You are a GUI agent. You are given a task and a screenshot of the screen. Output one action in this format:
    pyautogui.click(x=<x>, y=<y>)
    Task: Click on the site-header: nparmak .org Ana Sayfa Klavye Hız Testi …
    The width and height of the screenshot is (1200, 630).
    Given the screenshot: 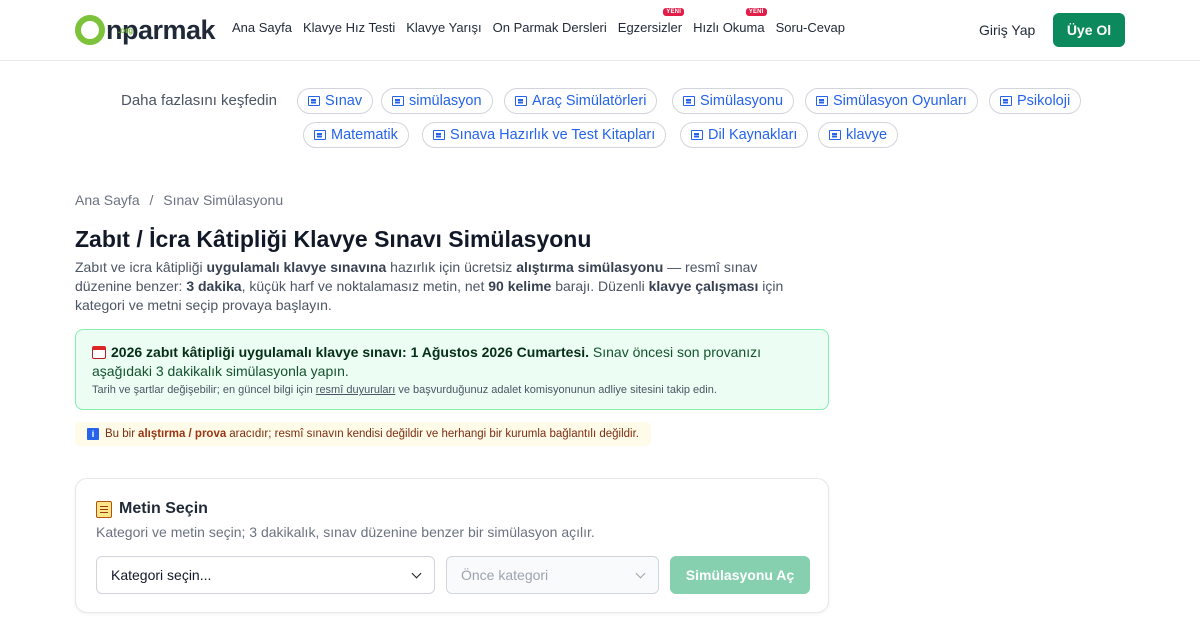 What is the action you would take?
    pyautogui.click(x=600, y=30)
    